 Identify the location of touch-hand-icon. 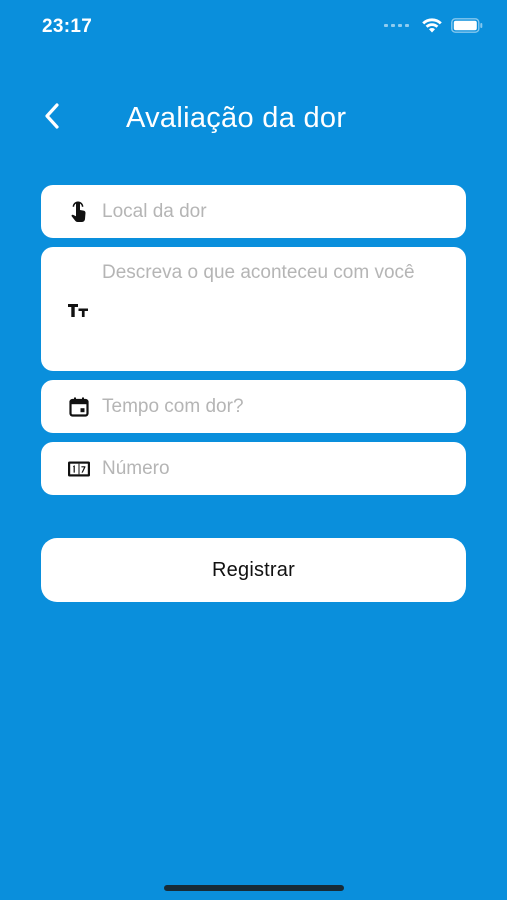
(79, 212).